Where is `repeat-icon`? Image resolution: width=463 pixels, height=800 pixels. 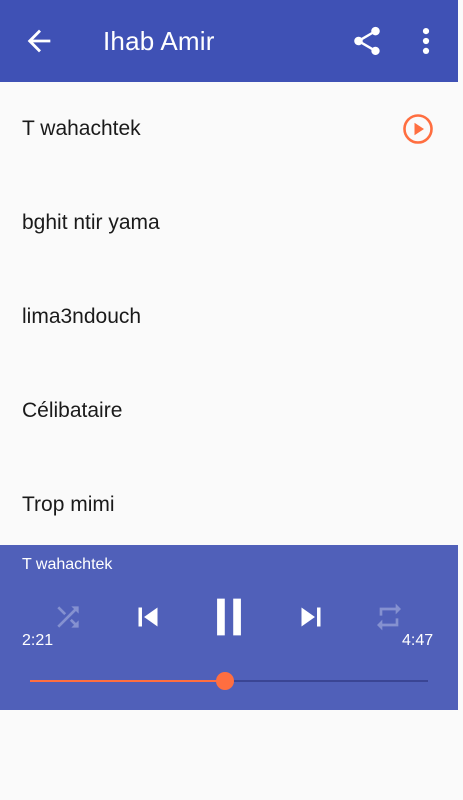 repeat-icon is located at coordinates (389, 617).